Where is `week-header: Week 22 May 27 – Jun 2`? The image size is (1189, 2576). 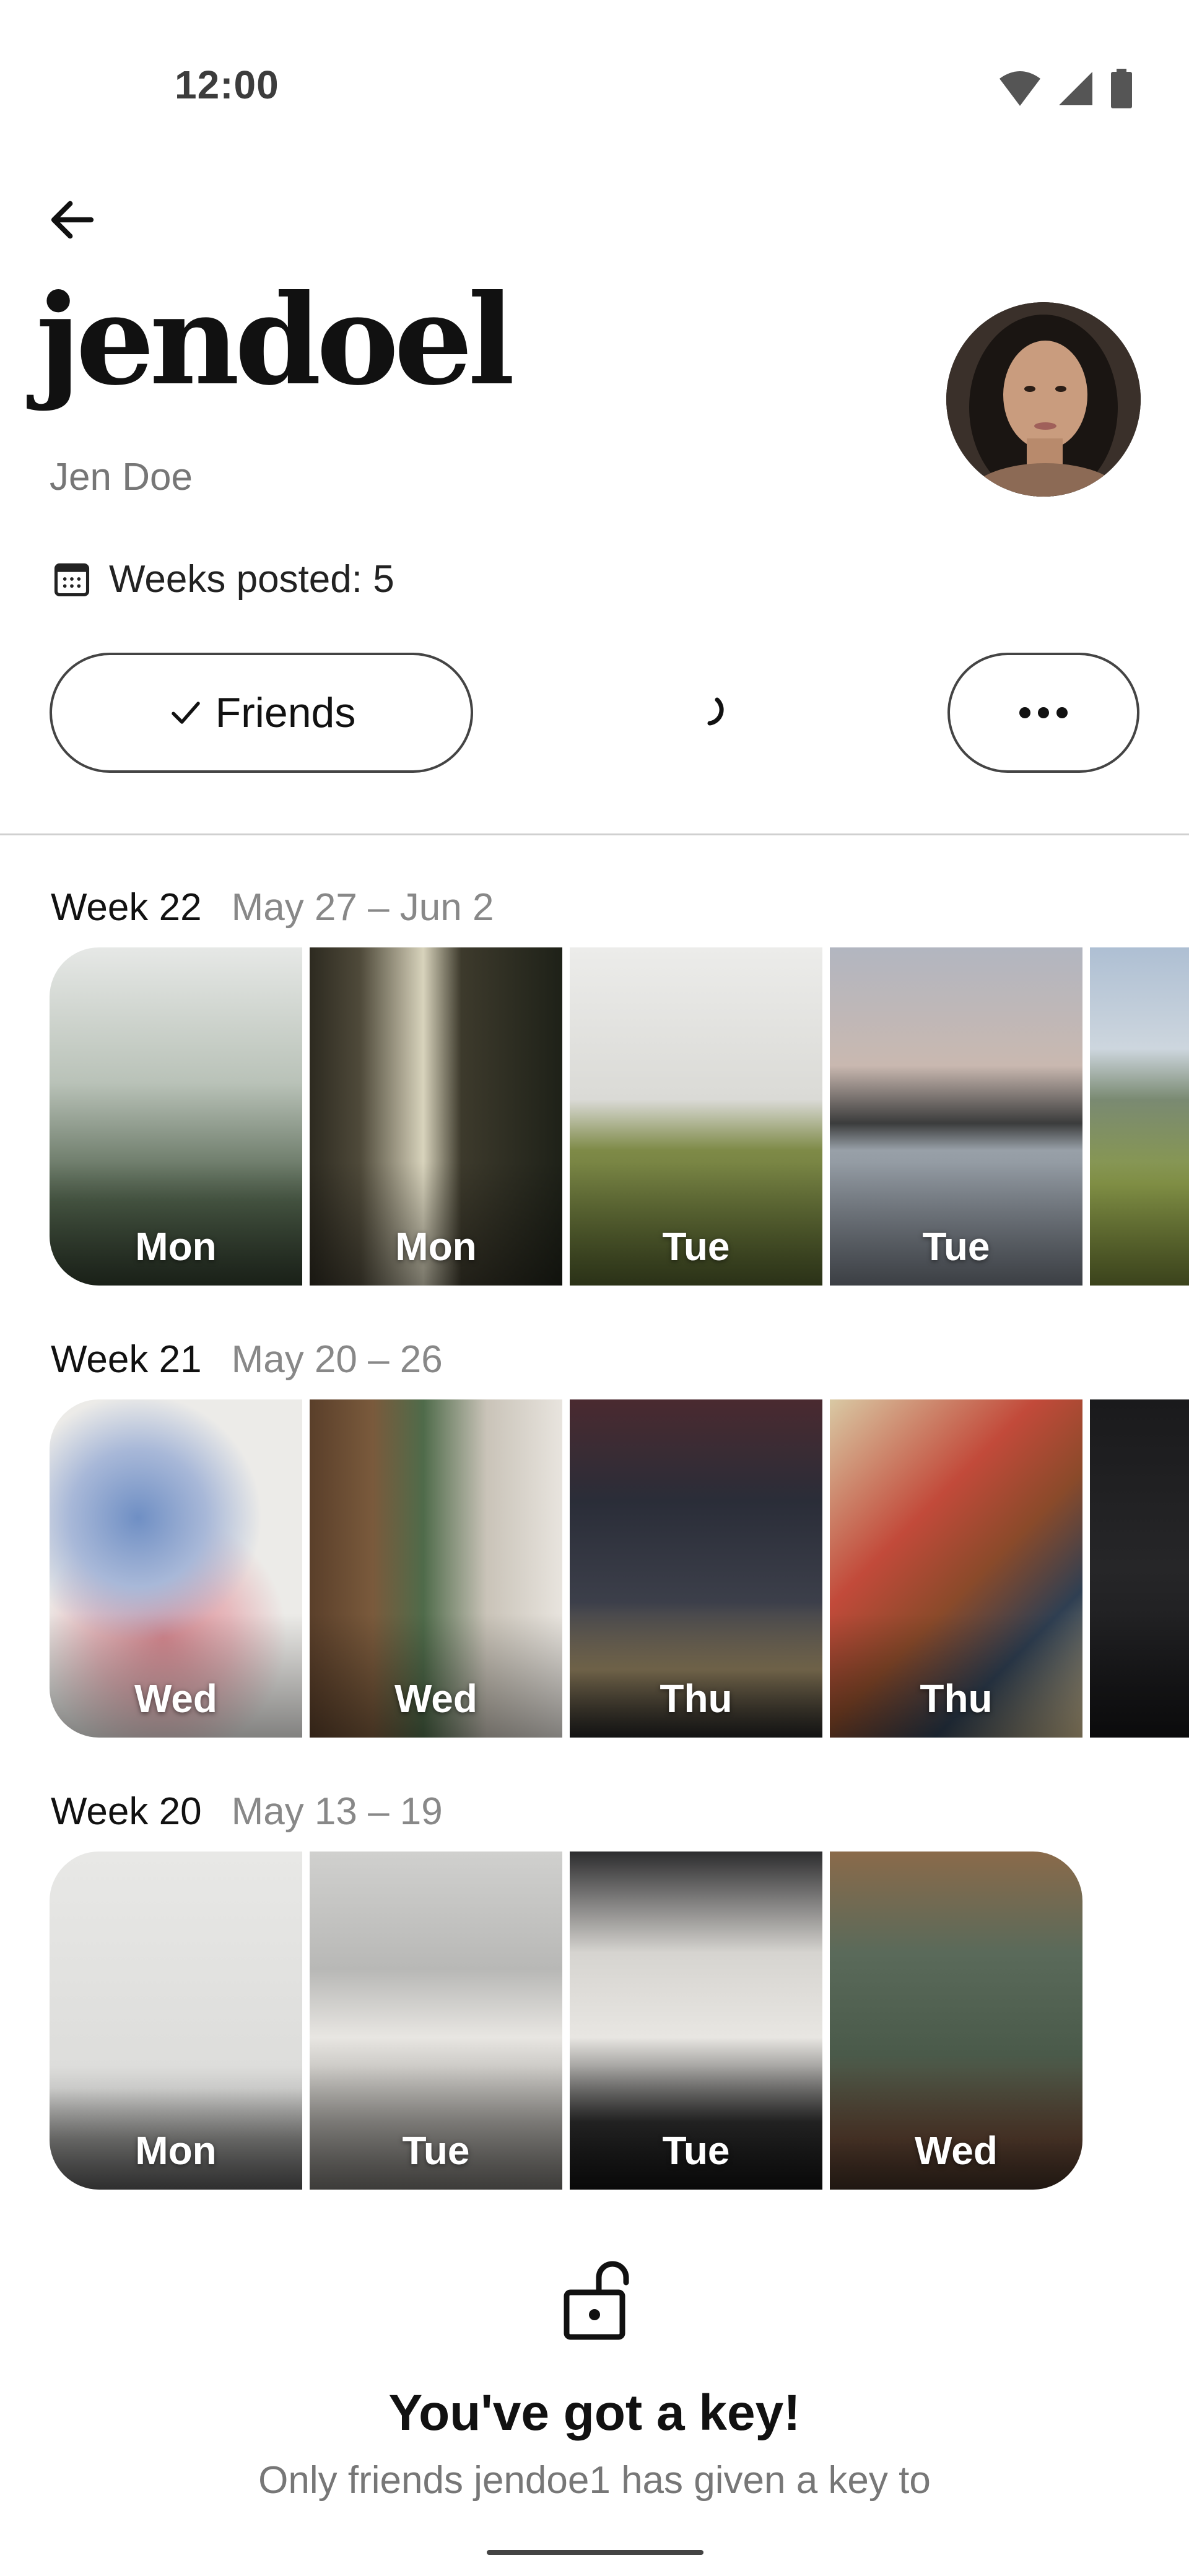 week-header: Week 22 May 27 – Jun 2 is located at coordinates (272, 911).